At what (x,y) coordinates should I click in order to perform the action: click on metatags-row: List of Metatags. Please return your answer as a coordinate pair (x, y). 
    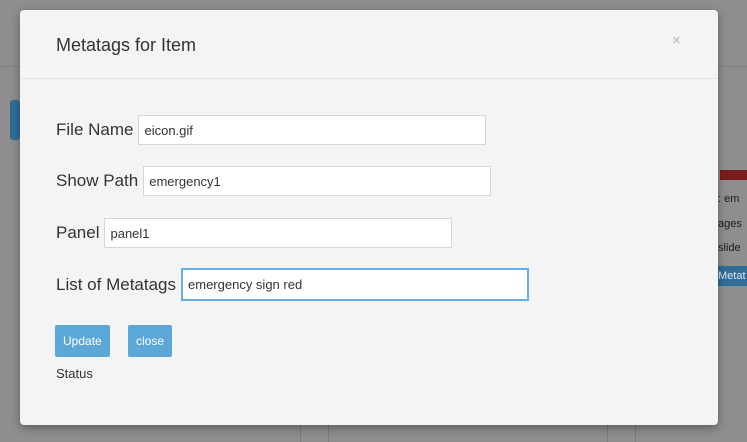
    Looking at the image, I should click on (293, 284).